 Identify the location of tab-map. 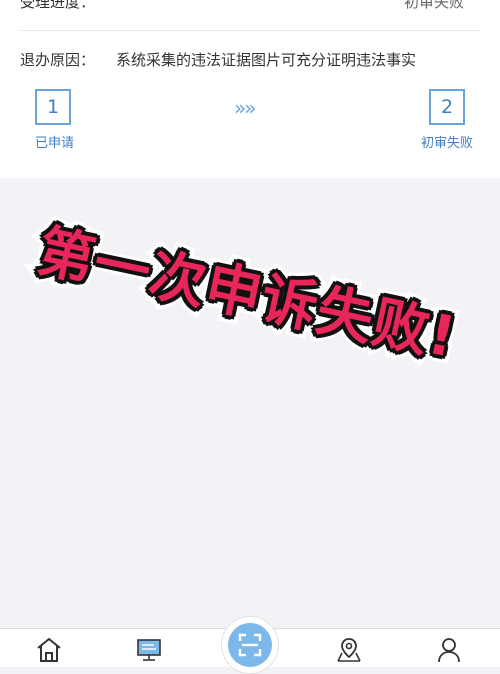
(349, 649).